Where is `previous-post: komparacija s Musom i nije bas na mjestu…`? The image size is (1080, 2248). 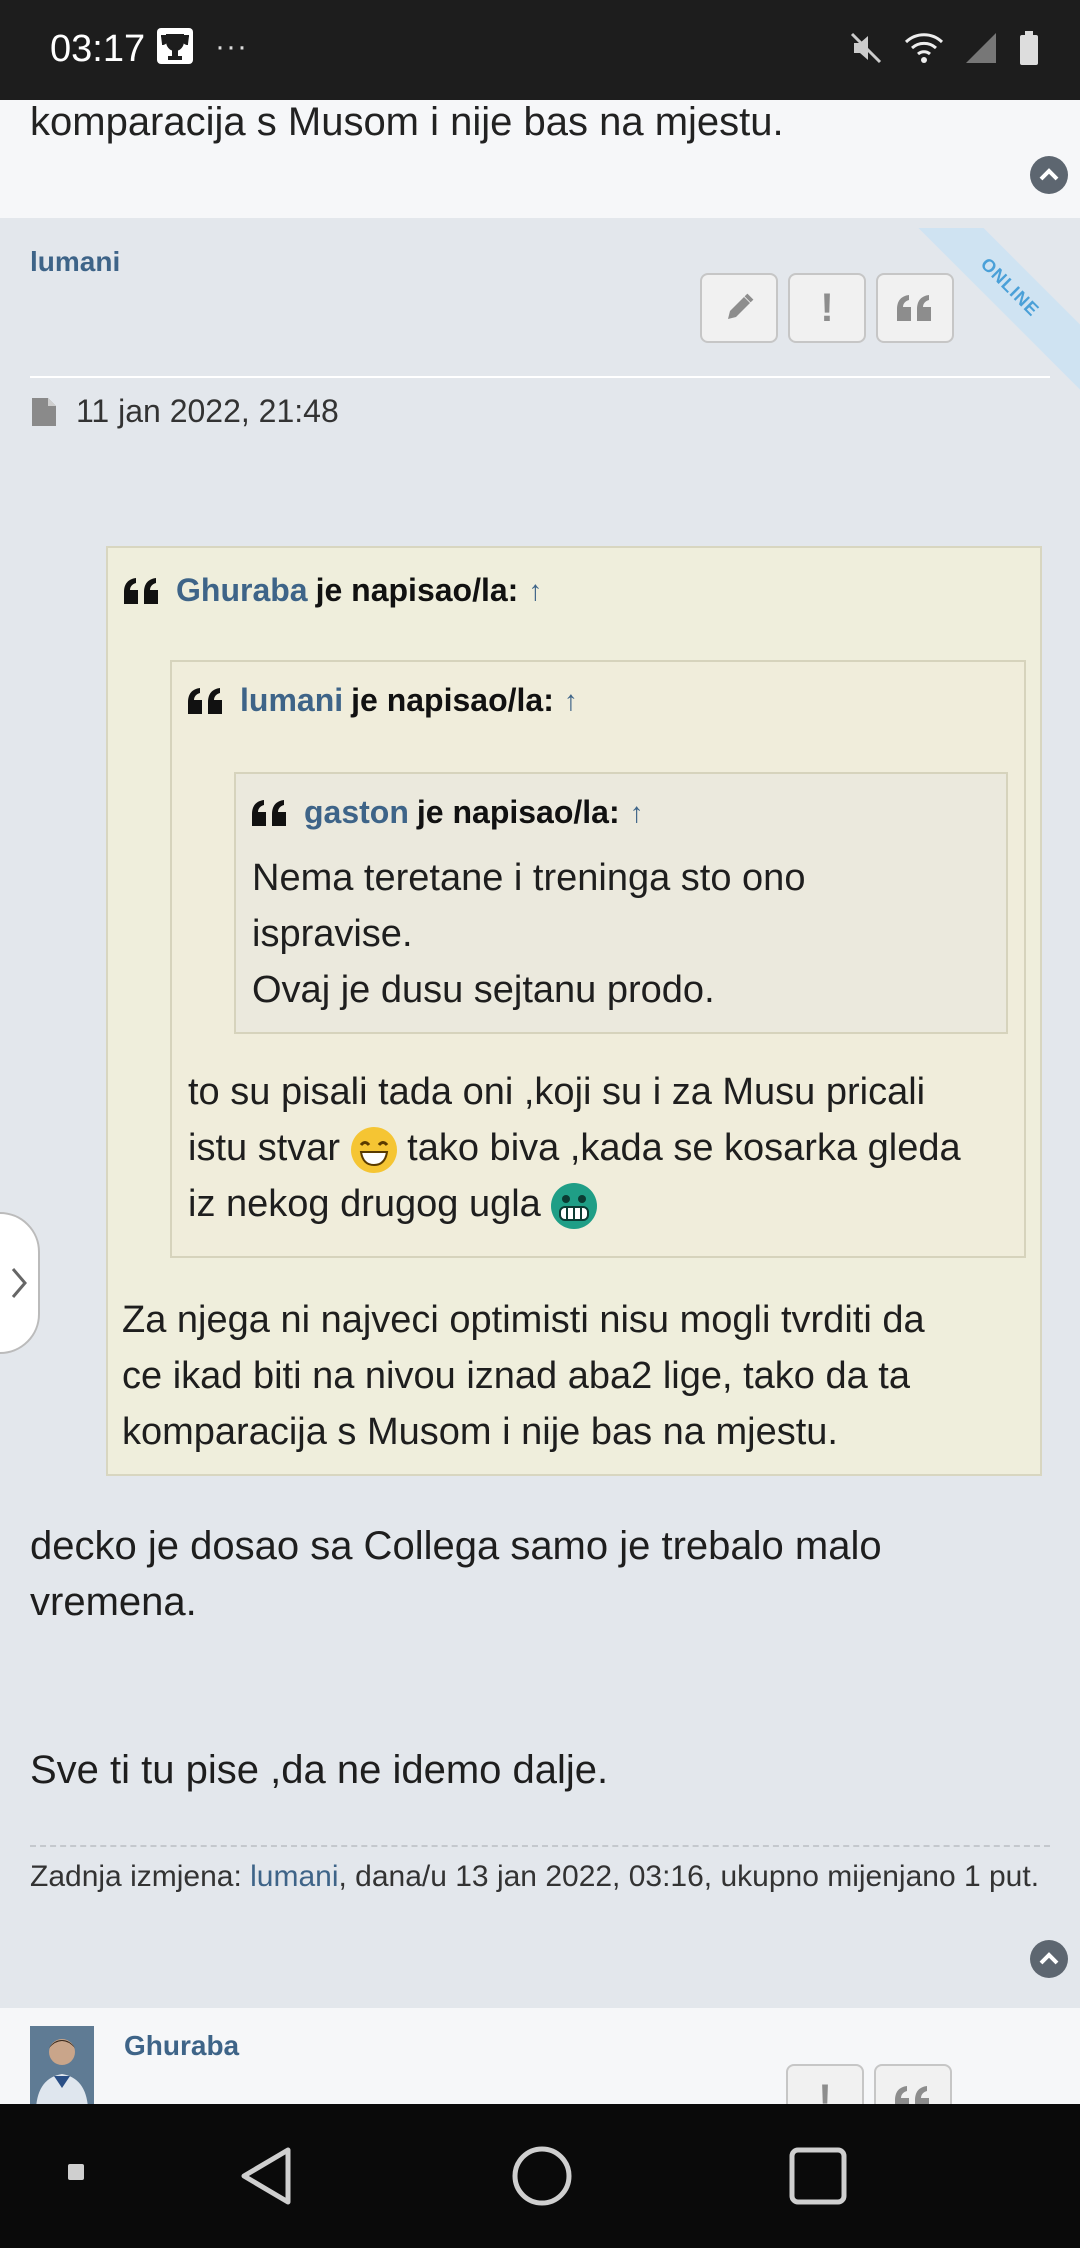
previous-post: komparacija s Musom i nije bas na mjestu… is located at coordinates (540, 159).